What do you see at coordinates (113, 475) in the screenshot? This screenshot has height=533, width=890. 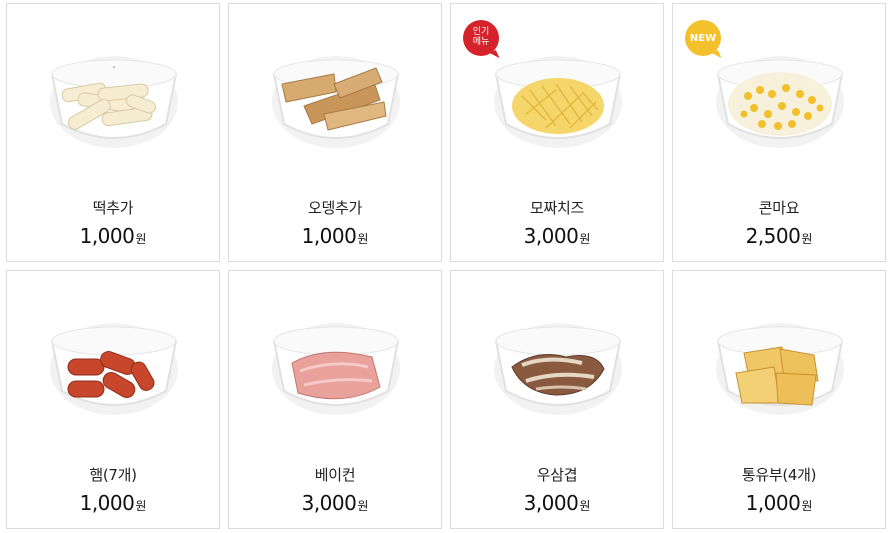 I see `product-name: 햄(7개)` at bounding box center [113, 475].